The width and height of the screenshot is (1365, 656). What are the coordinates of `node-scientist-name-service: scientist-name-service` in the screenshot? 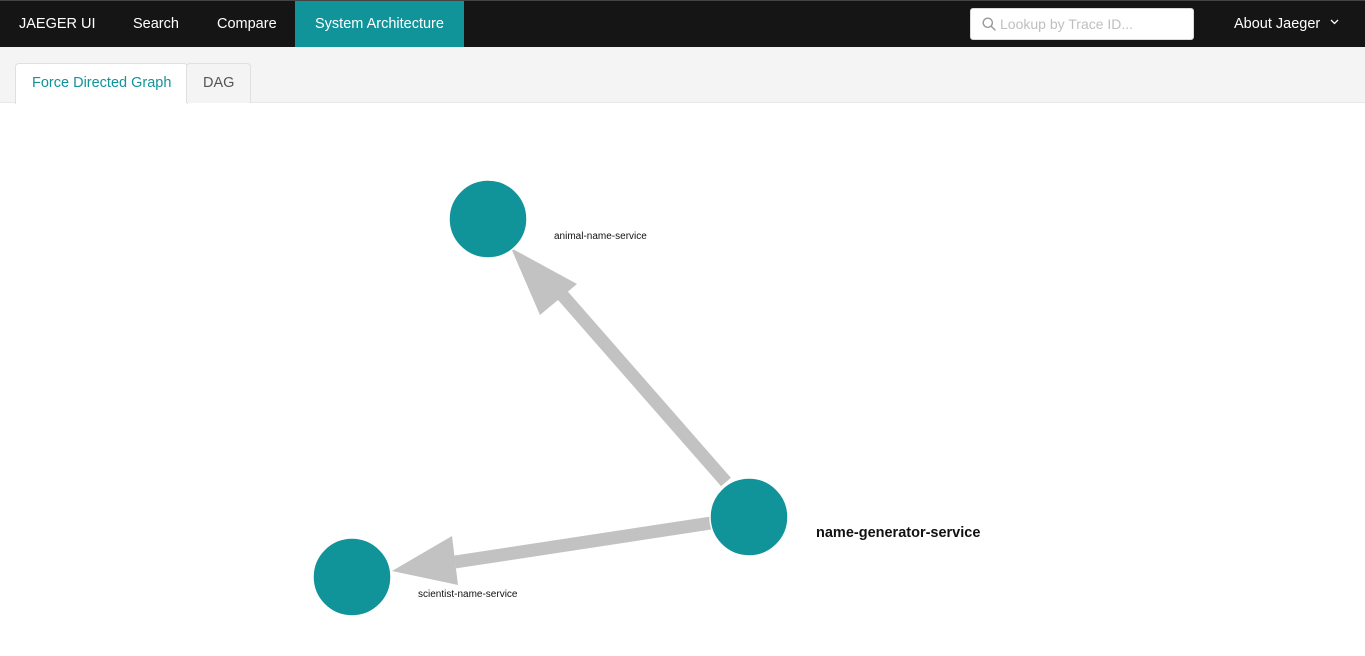 It's located at (415, 577).